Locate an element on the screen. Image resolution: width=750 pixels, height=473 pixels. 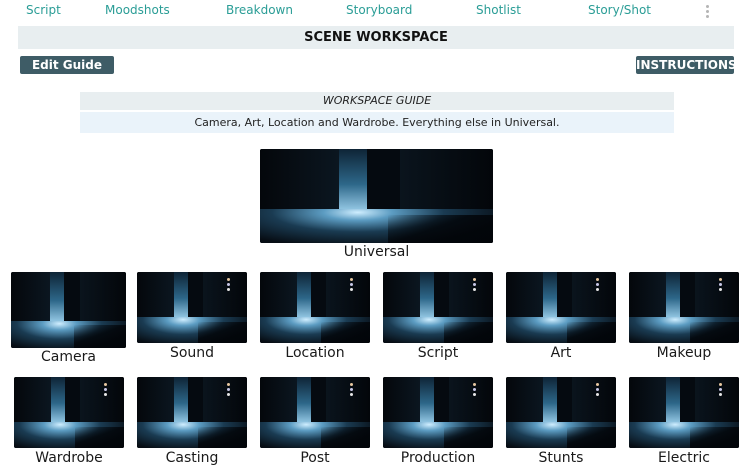
department-label-production: Production is located at coordinates (438, 458).